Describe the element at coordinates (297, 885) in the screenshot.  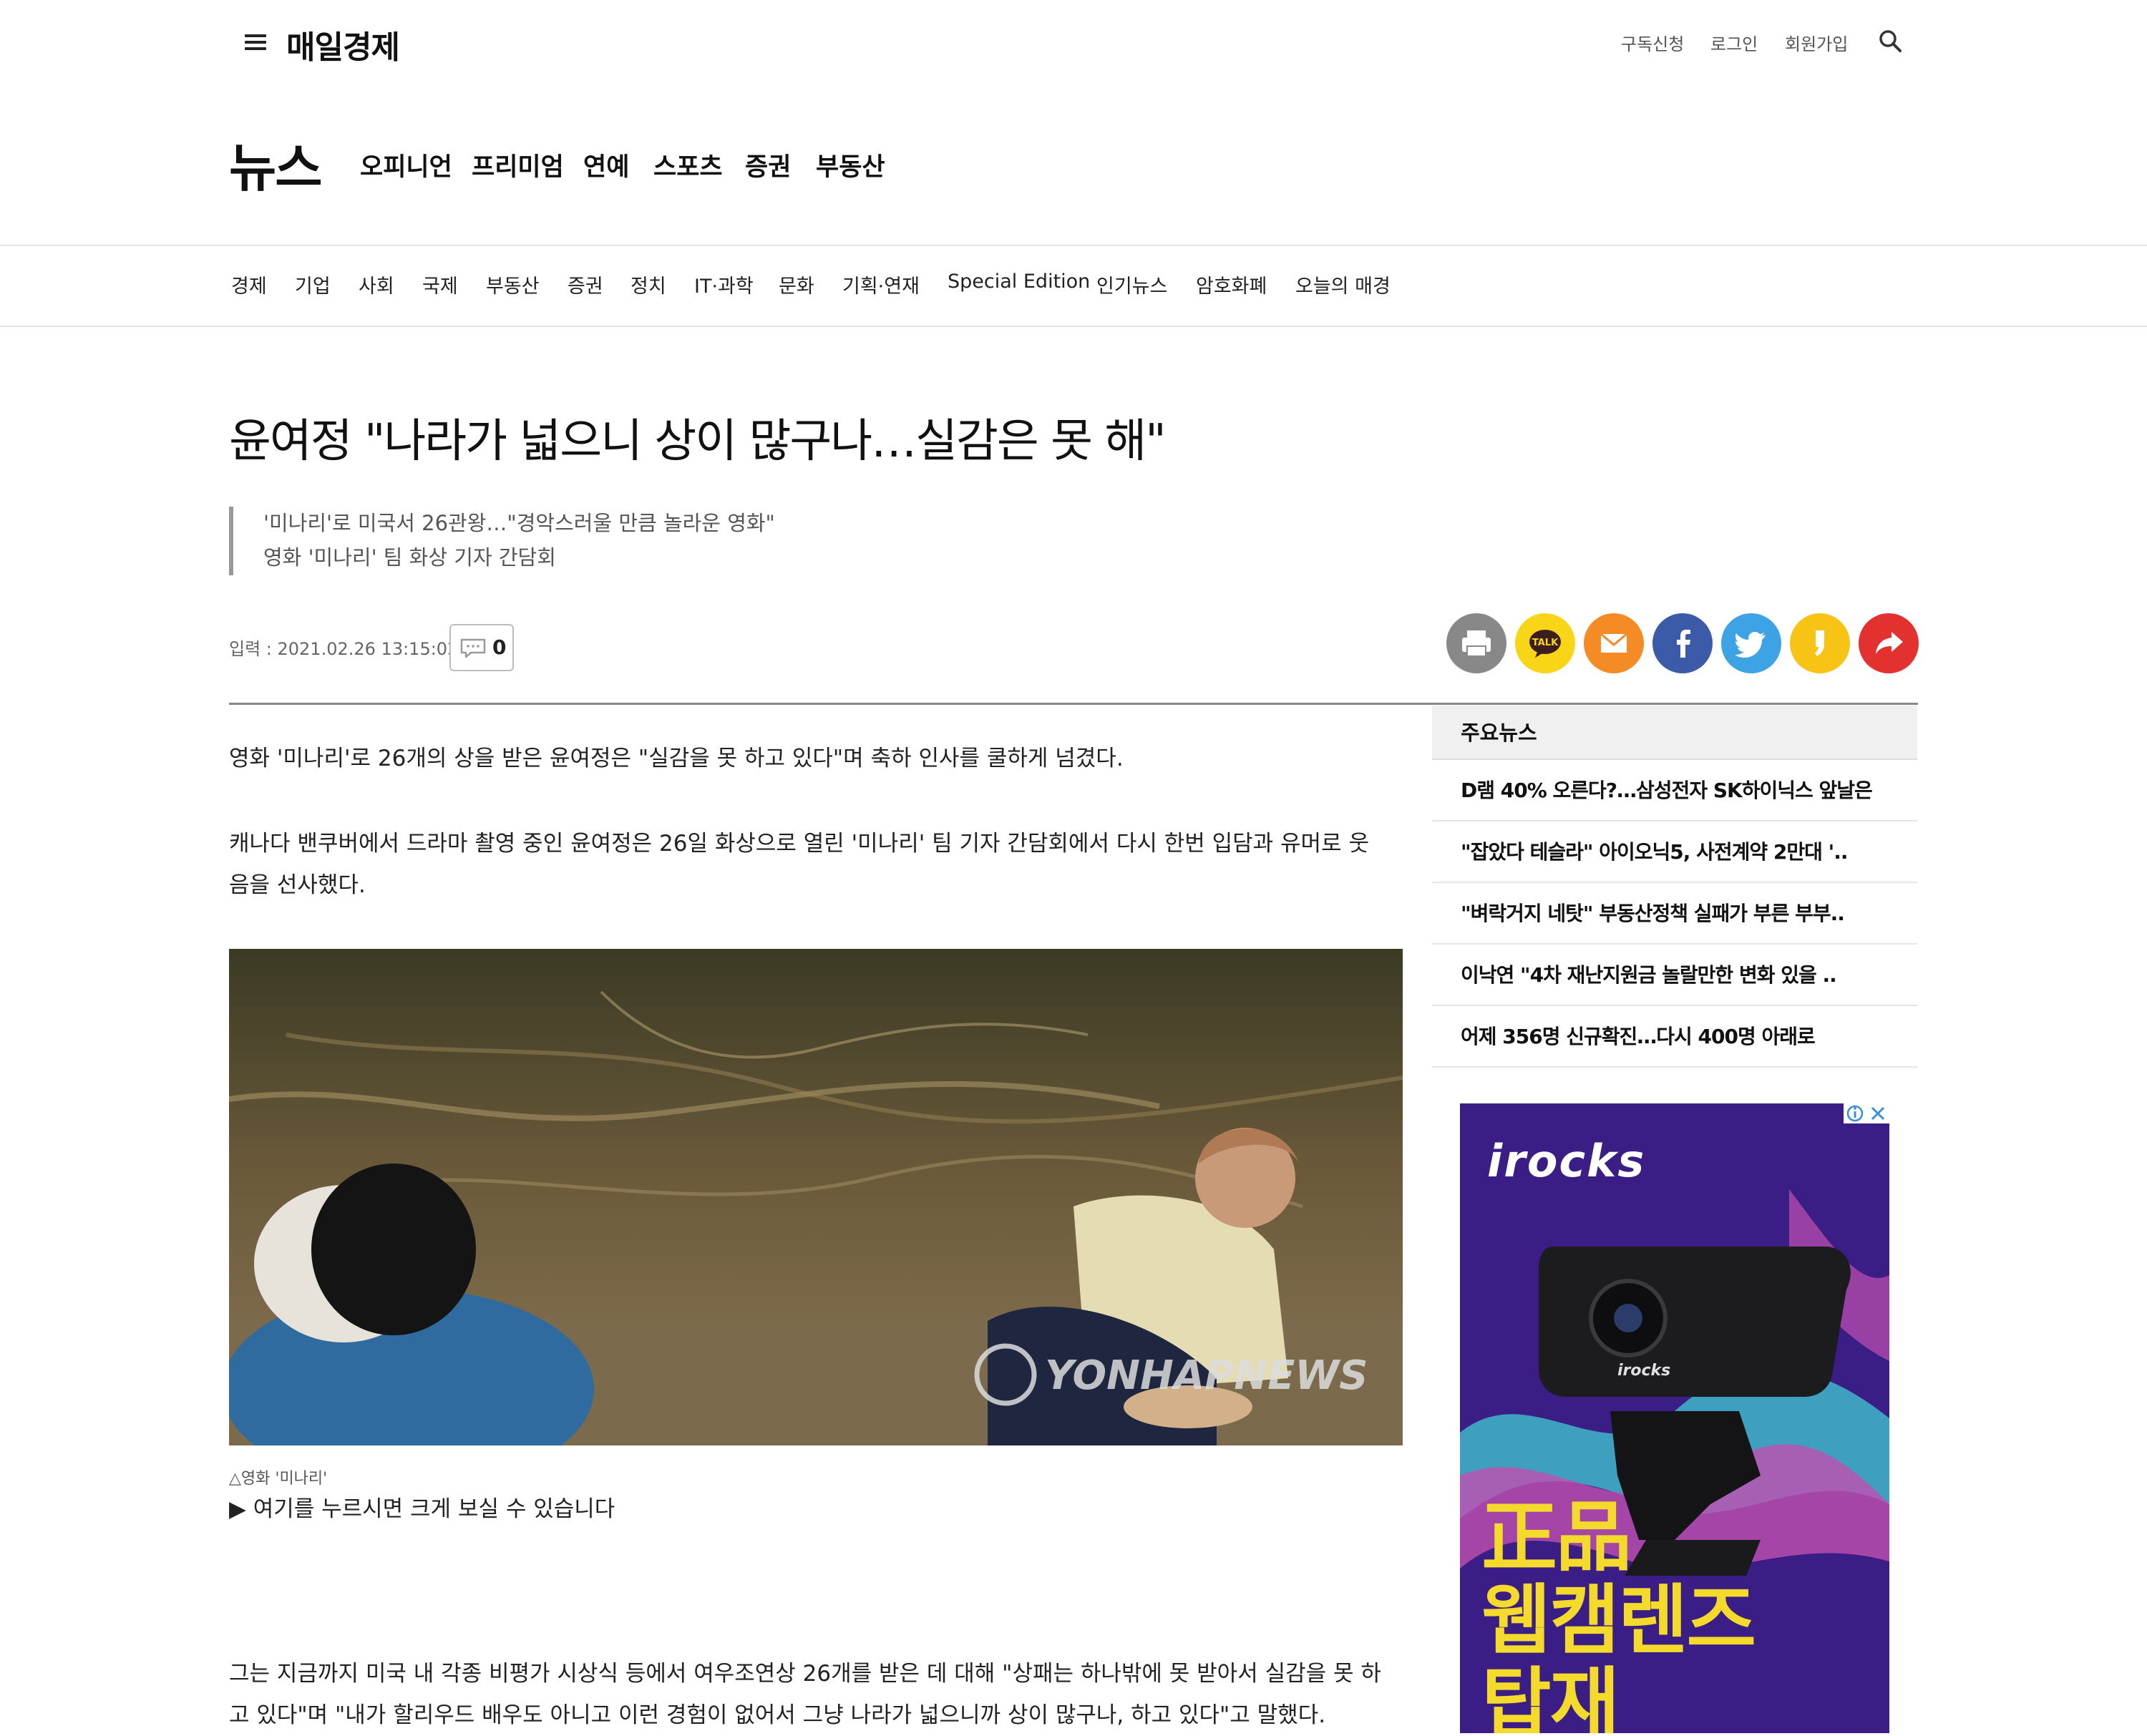
I see `article-paragraph: 음을 선사했다.` at that location.